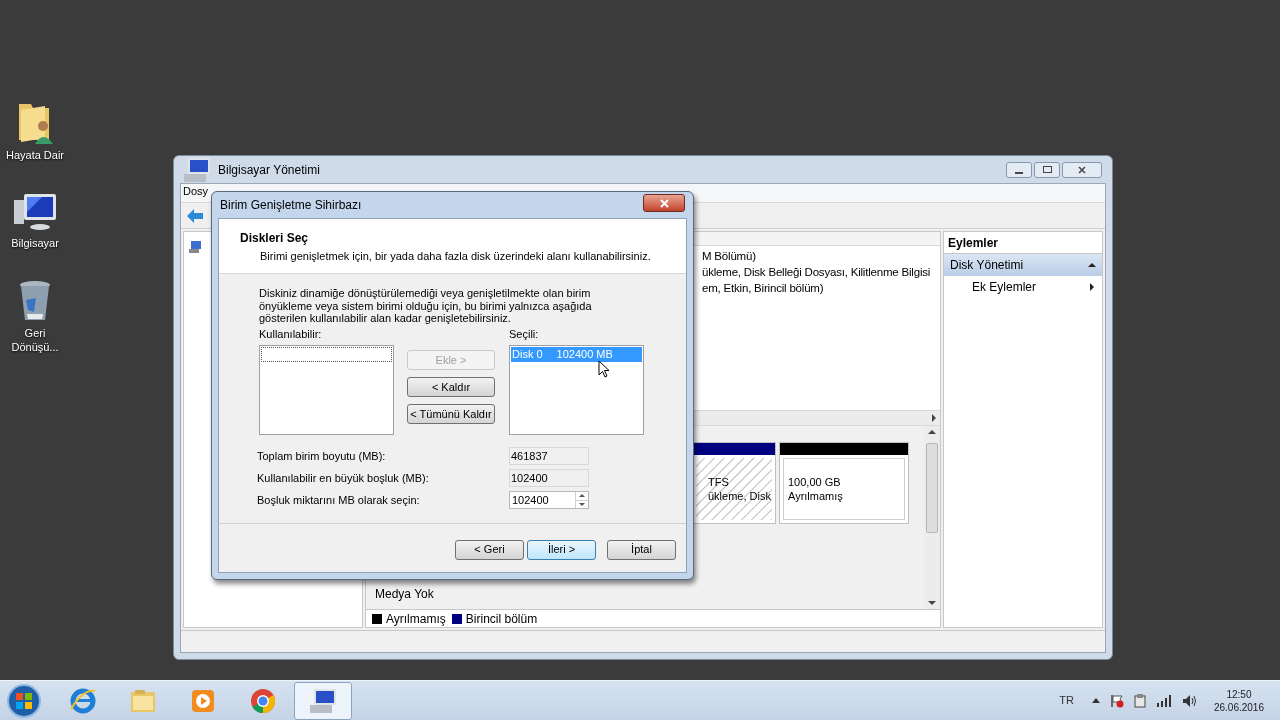 This screenshot has width=1280, height=720. I want to click on wizard-button: İleri >, so click(561, 549).